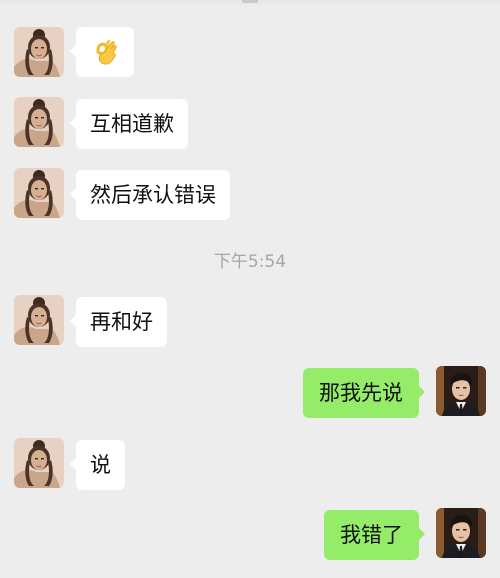 The height and width of the screenshot is (578, 500). I want to click on message-bubble-incoming: 互相道歉, so click(129, 124).